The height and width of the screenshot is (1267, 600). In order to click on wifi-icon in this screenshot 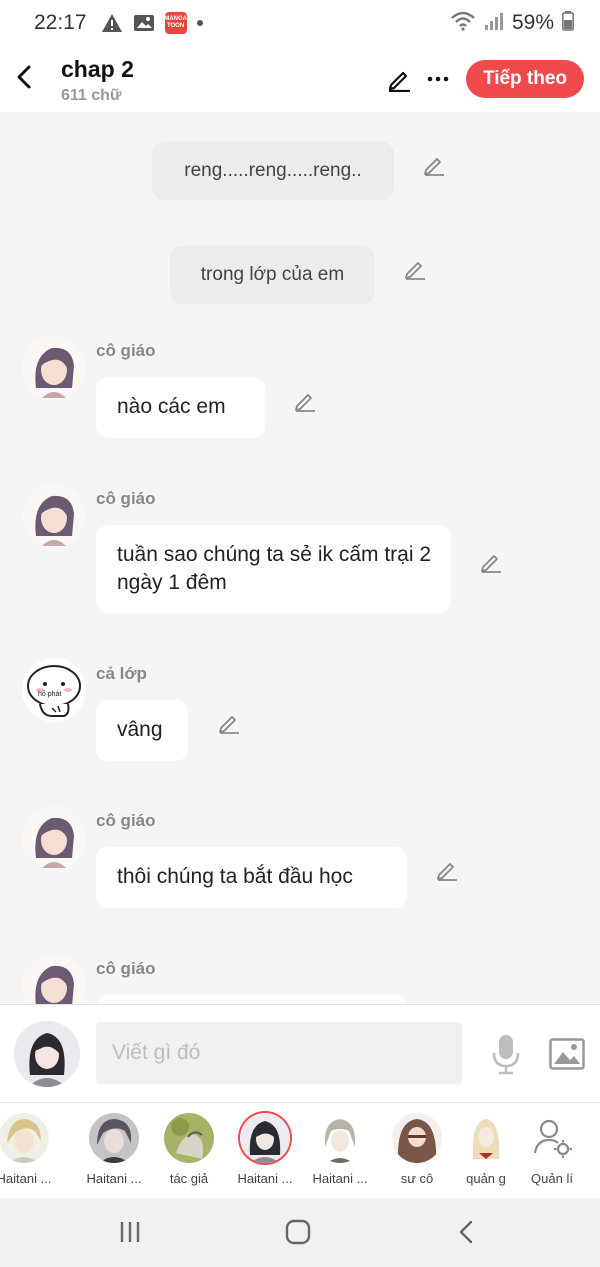, I will do `click(463, 23)`.